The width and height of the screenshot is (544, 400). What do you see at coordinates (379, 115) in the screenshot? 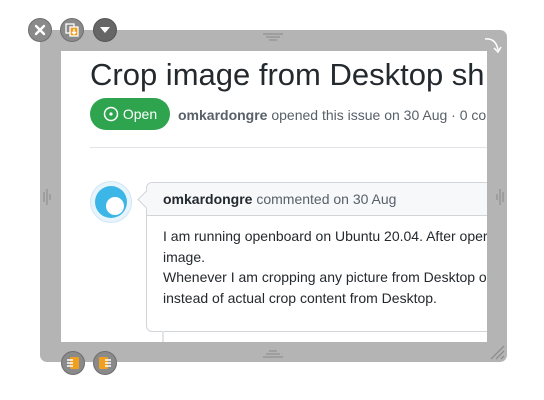
I see `issue-meta-text: opened this issue on 30 Aug · 0 co` at bounding box center [379, 115].